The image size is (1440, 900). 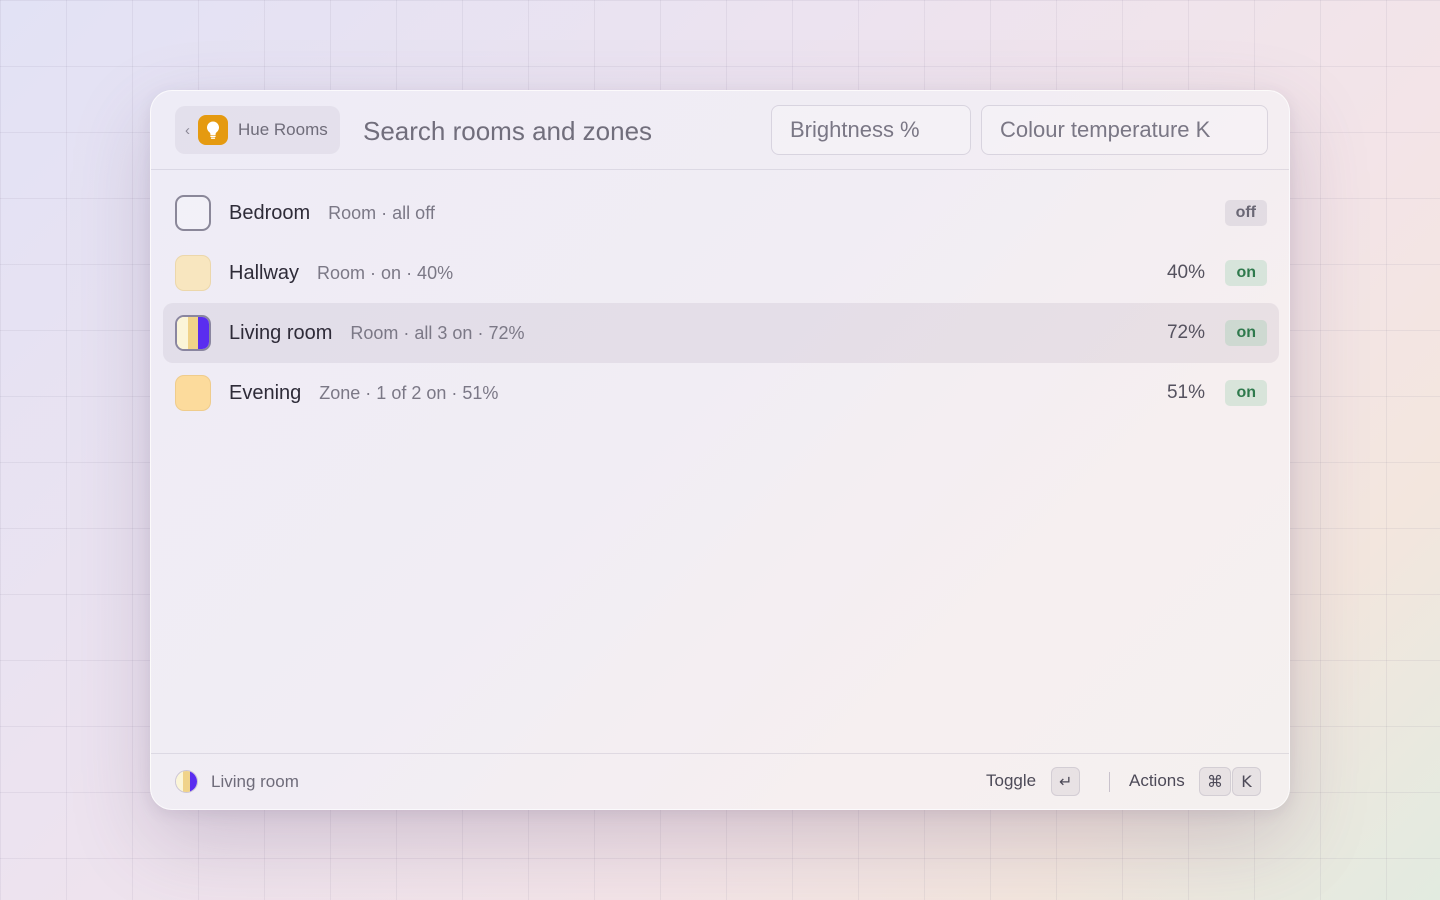 I want to click on header-bar: ‹ Hue Rooms, so click(x=720, y=130).